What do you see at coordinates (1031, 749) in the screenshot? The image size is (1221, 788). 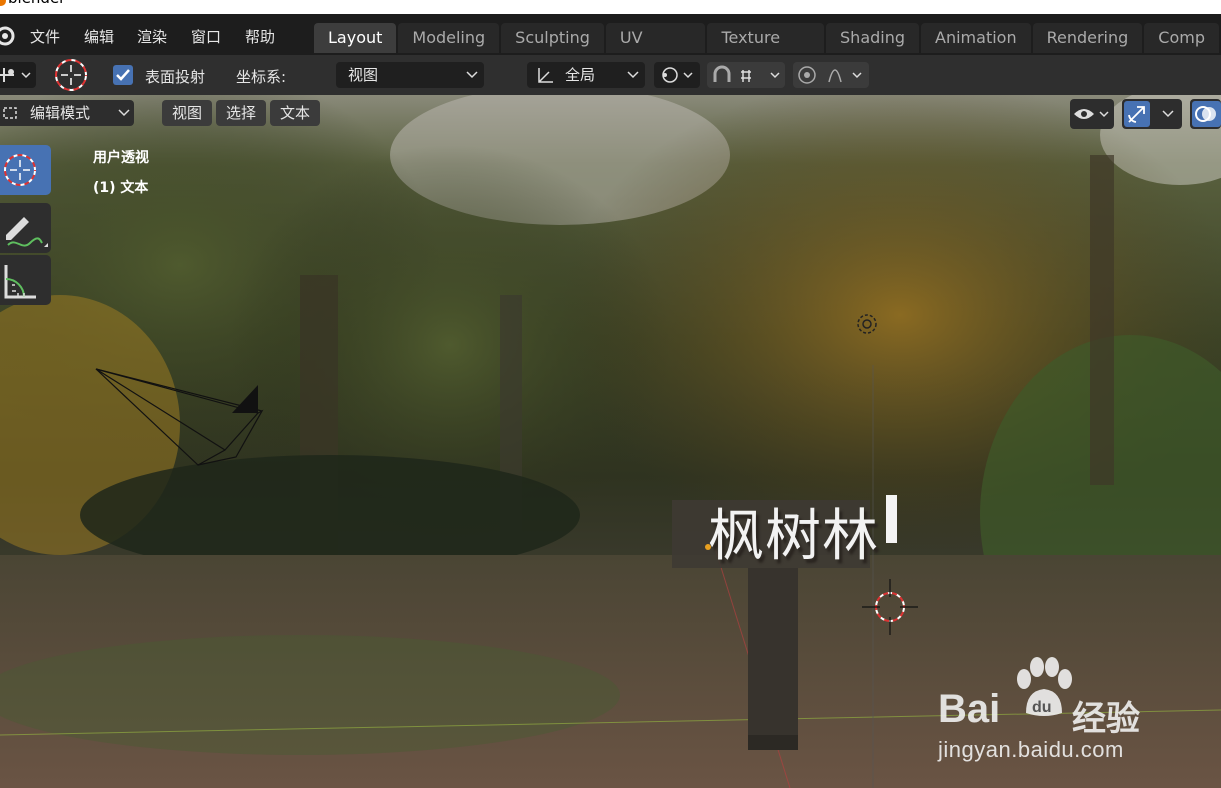 I see `watermark-url: jingyan.baidu.com` at bounding box center [1031, 749].